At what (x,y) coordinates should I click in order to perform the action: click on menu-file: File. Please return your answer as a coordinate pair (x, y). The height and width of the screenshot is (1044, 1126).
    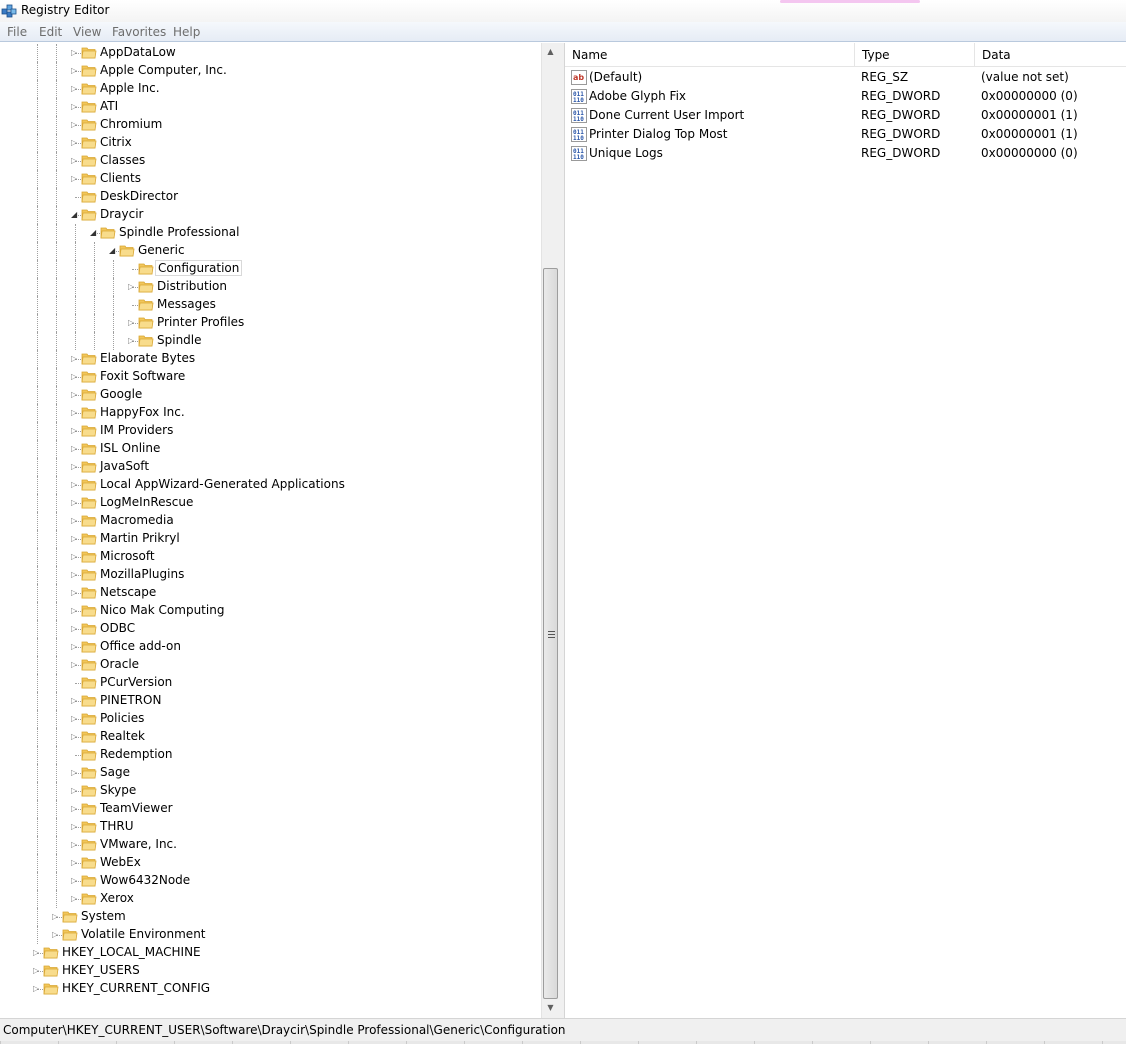
    Looking at the image, I should click on (17, 32).